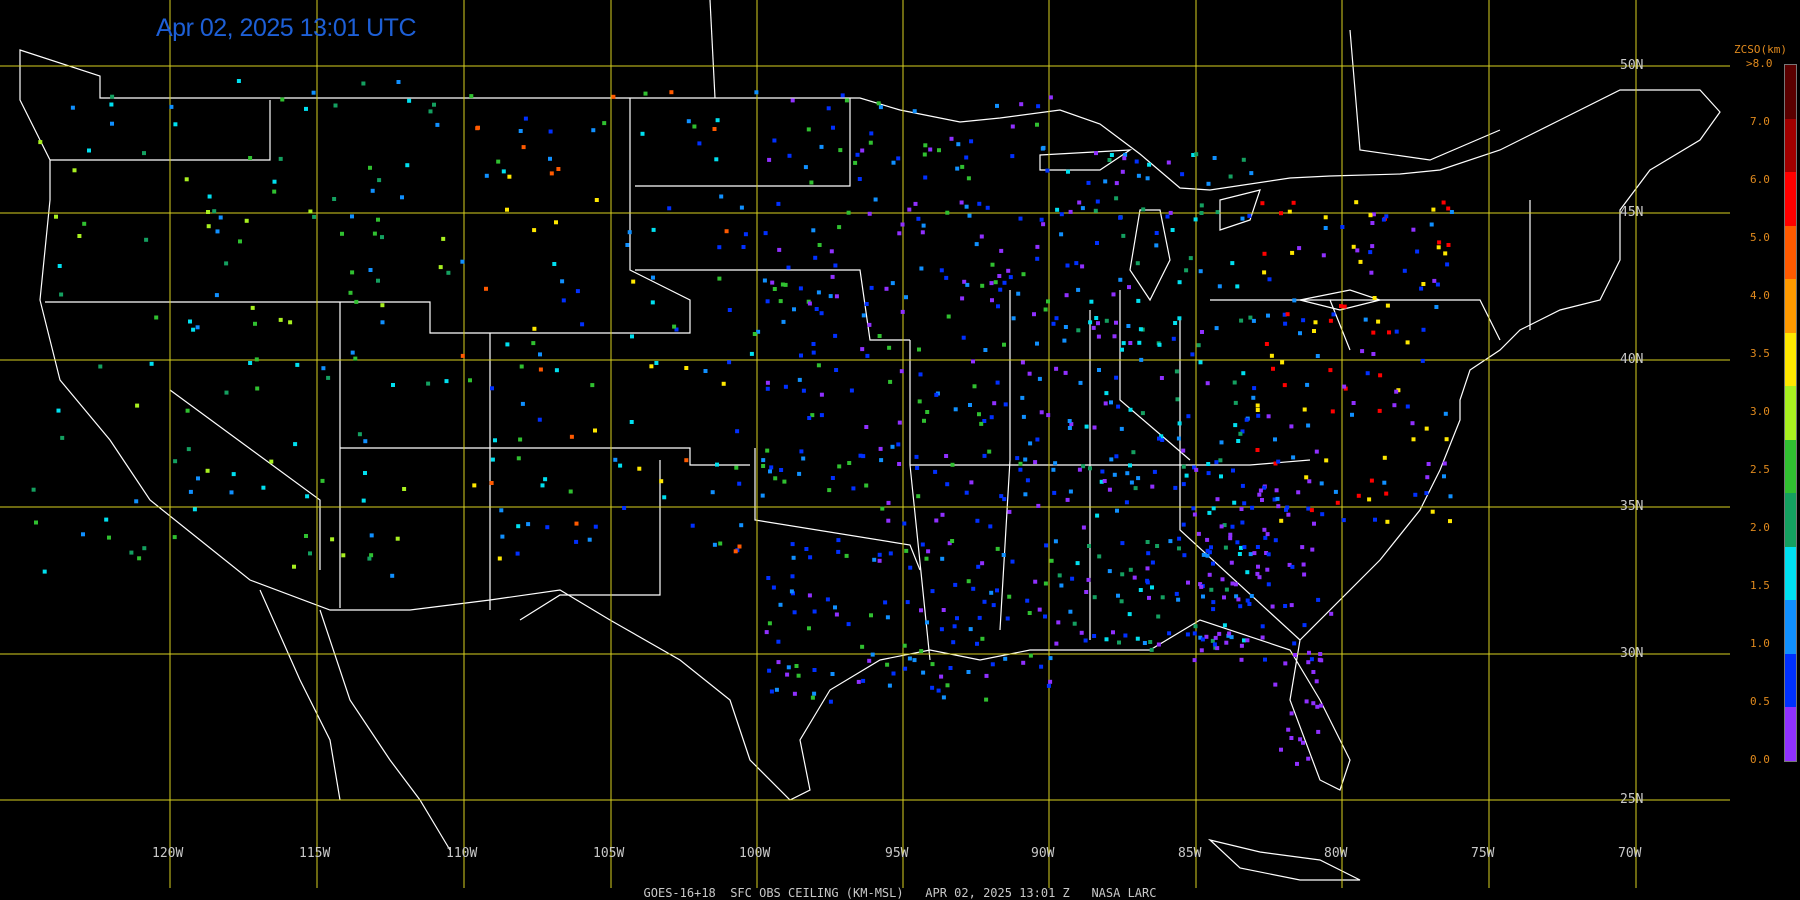 This screenshot has width=1800, height=900. I want to click on map-title: Apr 02, 2025 13:01 UTC, so click(286, 28).